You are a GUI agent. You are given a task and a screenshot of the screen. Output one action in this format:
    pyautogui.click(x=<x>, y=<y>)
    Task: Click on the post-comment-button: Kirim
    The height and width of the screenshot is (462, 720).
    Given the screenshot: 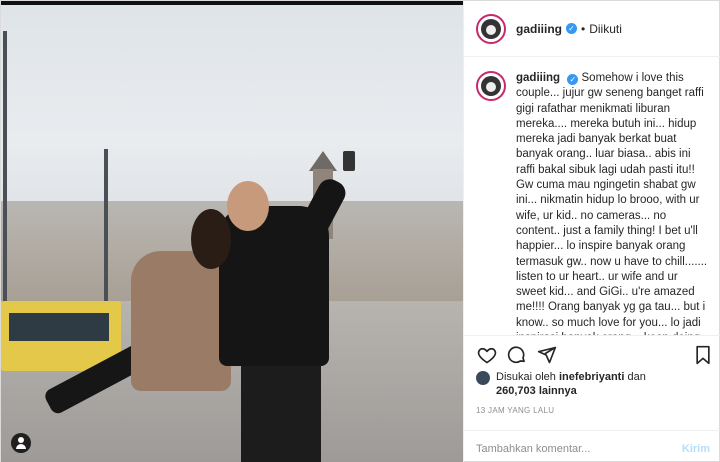 What is the action you would take?
    pyautogui.click(x=696, y=449)
    